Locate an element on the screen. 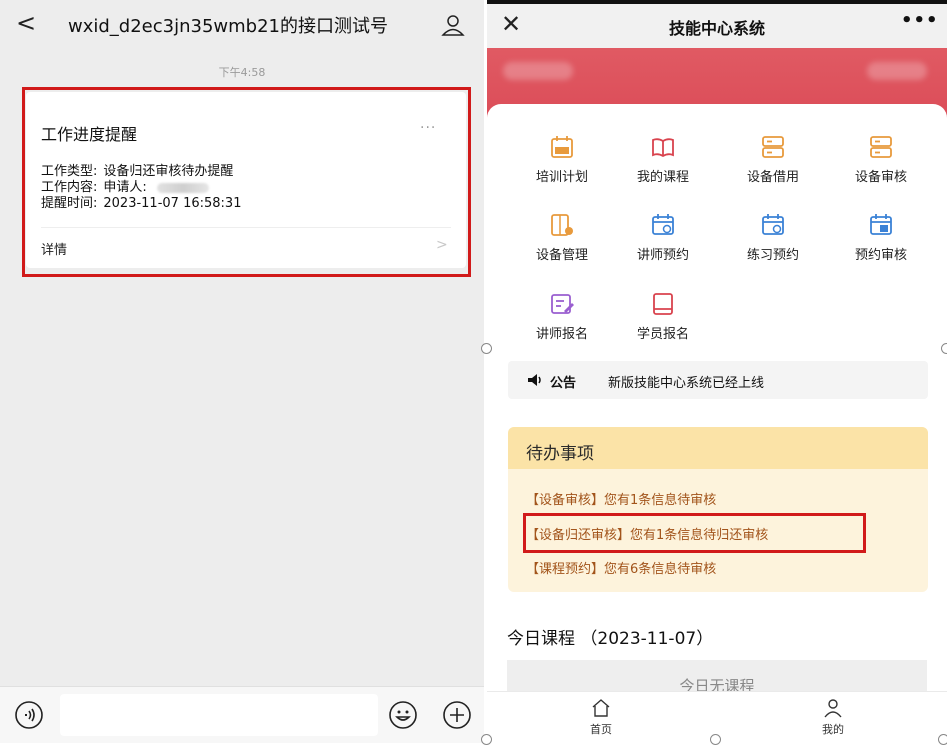 This screenshot has width=947, height=745. menu-item-practice-booking: 练习预约 is located at coordinates (773, 237).